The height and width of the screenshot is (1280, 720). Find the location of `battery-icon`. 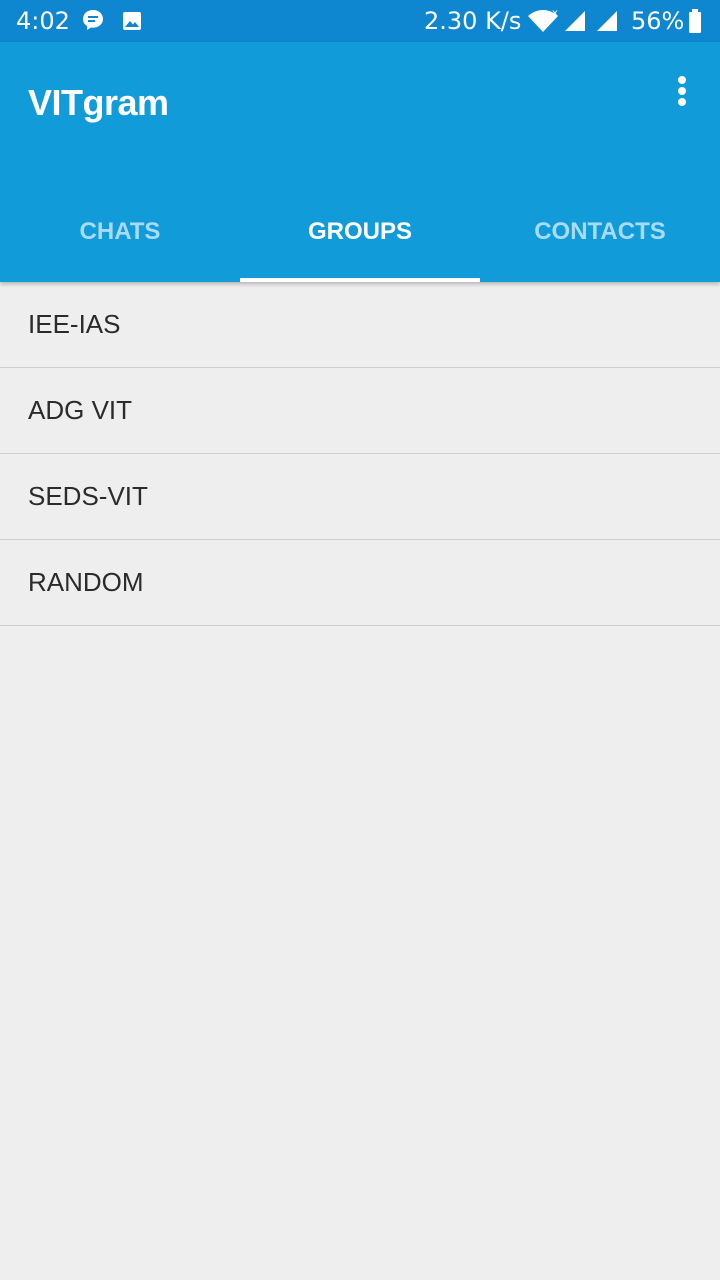

battery-icon is located at coordinates (695, 21).